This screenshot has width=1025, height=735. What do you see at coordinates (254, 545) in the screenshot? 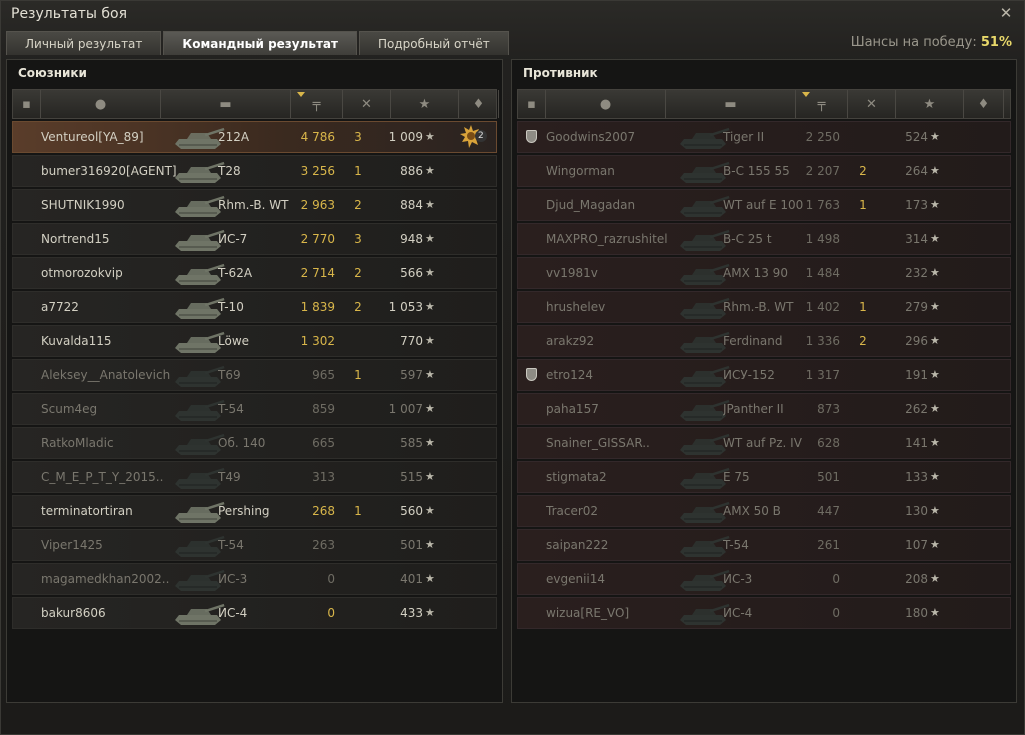
I see `allies-player-row: Viper1425 T-54 263 501 ★` at bounding box center [254, 545].